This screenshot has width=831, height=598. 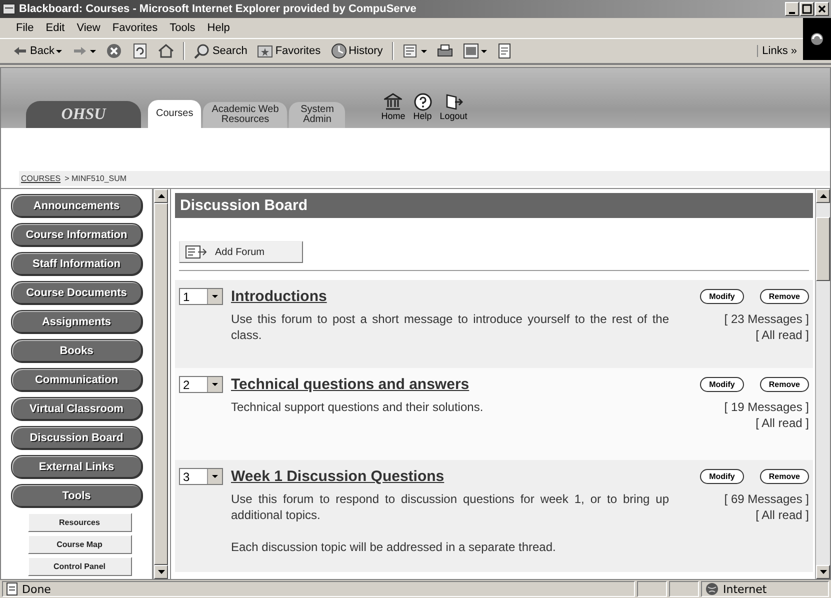 What do you see at coordinates (76, 351) in the screenshot?
I see `nav-button: Books` at bounding box center [76, 351].